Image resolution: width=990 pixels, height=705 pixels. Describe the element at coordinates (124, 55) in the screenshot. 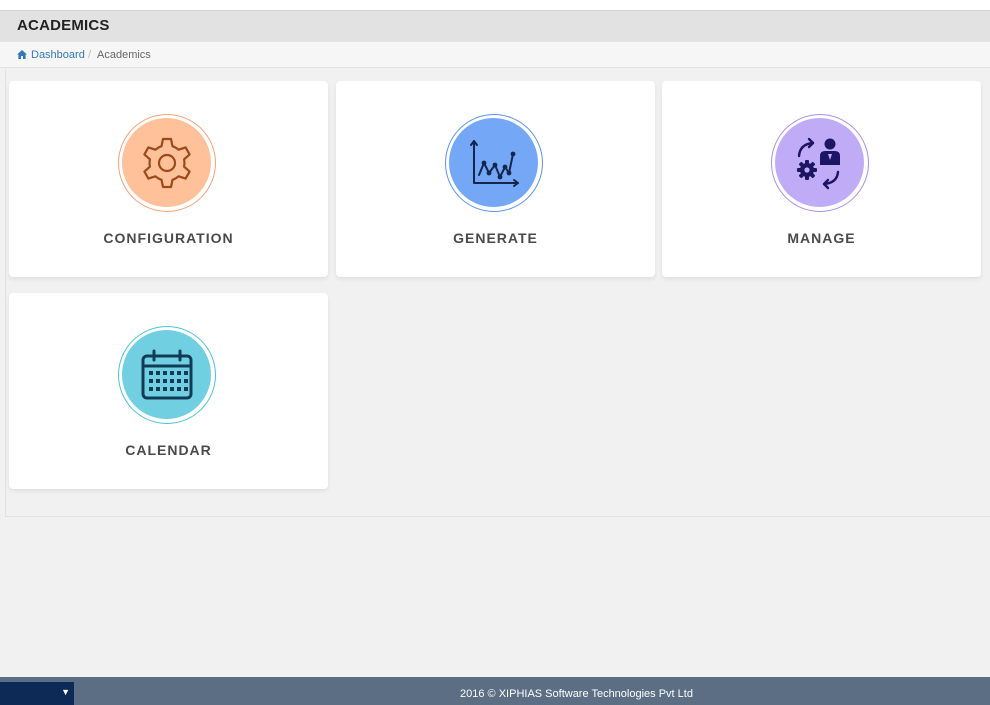

I see `breadcrumb-current: Academics` at that location.